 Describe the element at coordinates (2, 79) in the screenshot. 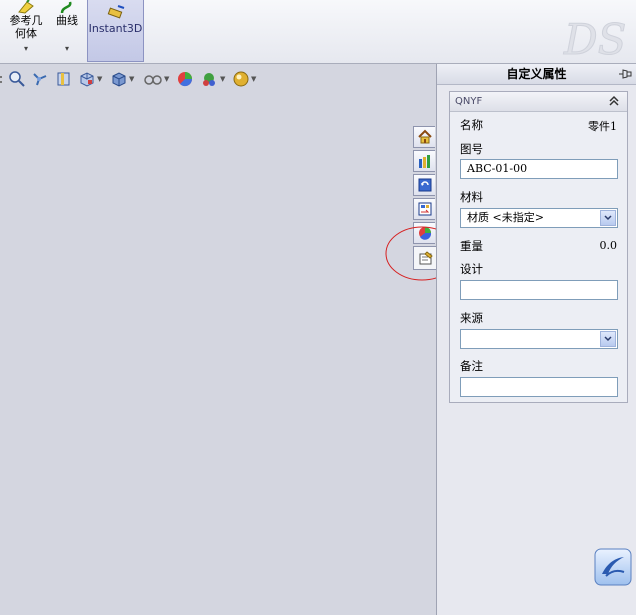

I see `separator-icon` at that location.